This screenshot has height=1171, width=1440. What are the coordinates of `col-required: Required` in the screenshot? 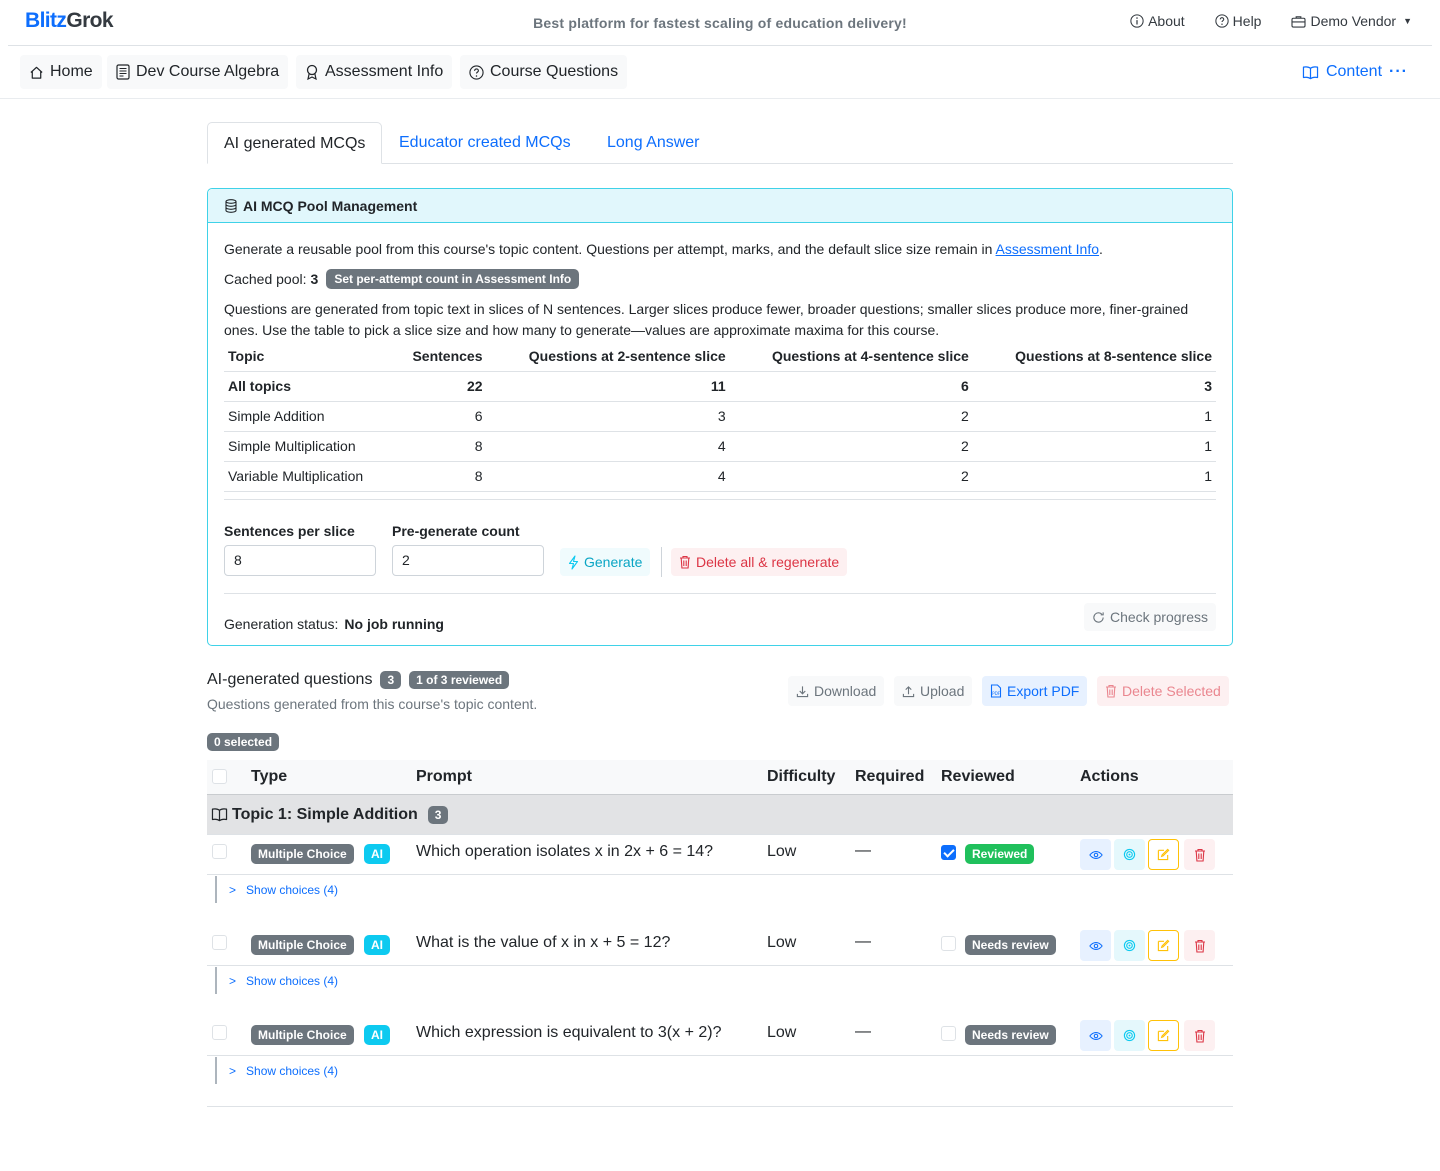 It's located at (890, 776).